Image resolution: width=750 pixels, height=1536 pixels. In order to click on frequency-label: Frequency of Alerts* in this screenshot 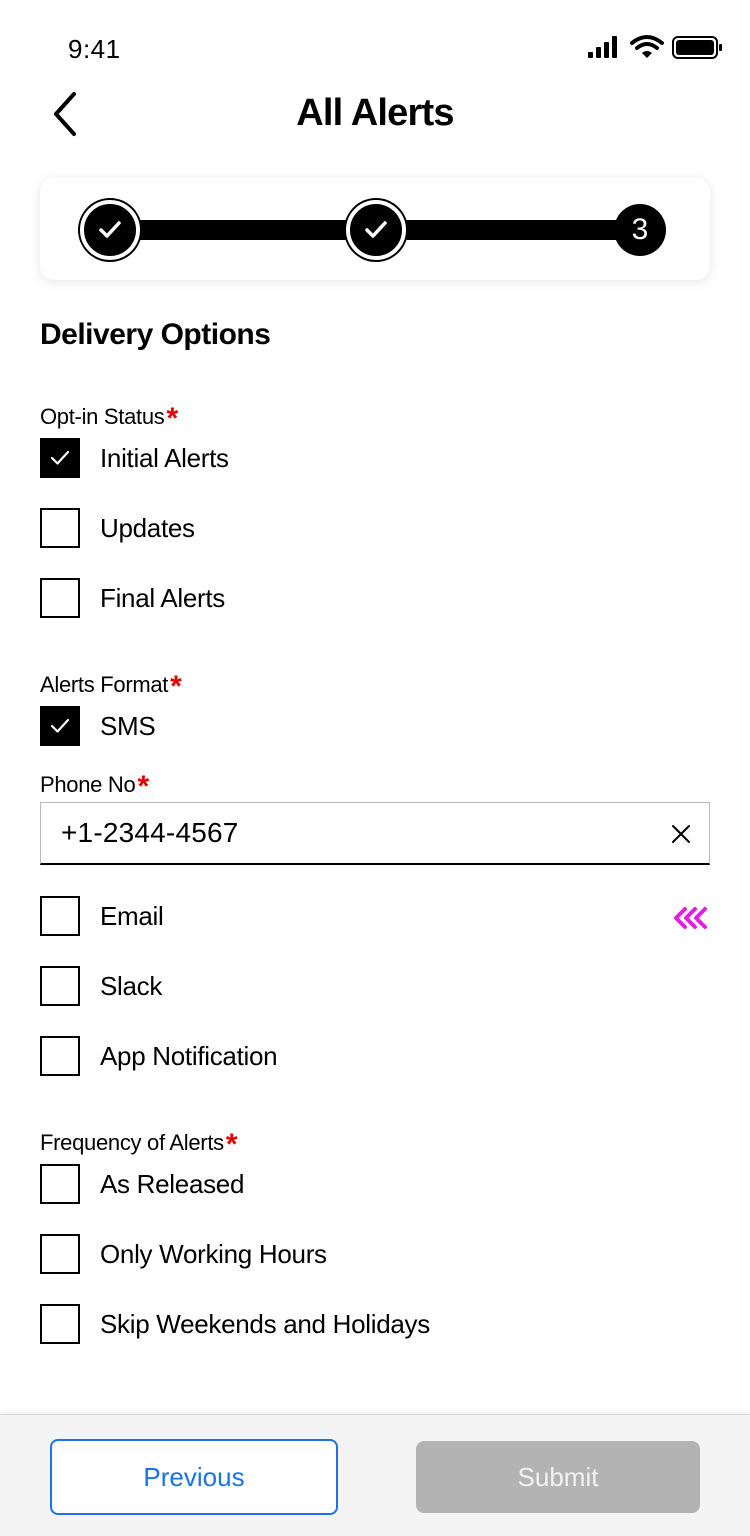, I will do `click(139, 1142)`.